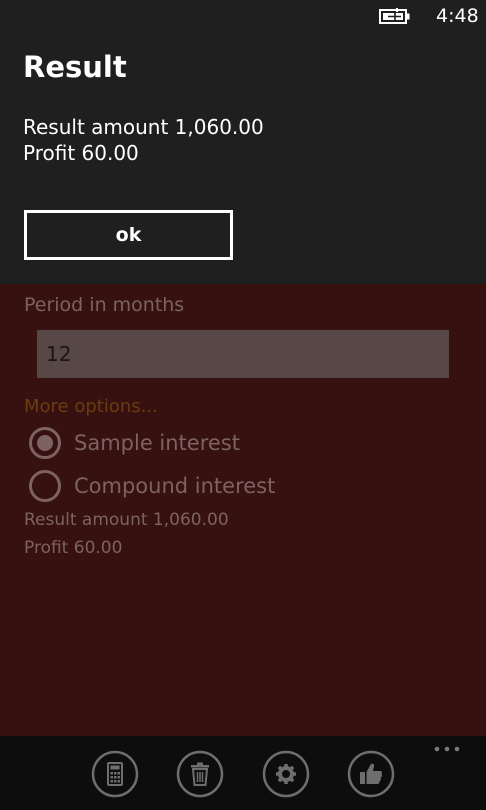 This screenshot has height=810, width=486. I want to click on clock: 4:48, so click(457, 16).